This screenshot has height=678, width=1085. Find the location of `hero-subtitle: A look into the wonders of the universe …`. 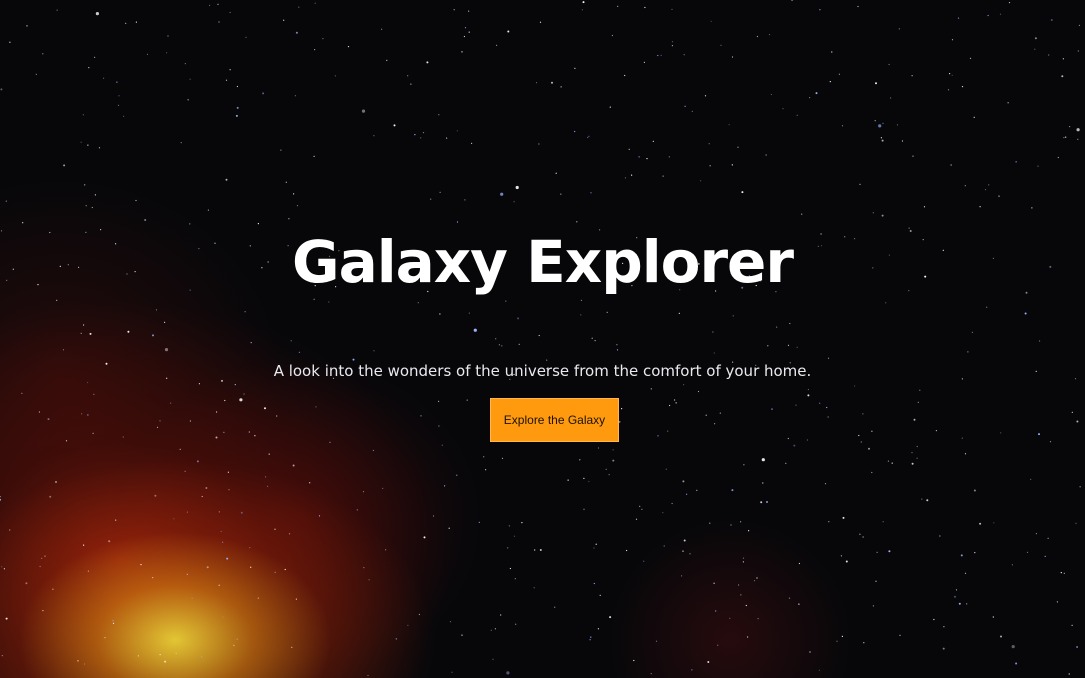

hero-subtitle: A look into the wonders of the universe … is located at coordinates (542, 371).